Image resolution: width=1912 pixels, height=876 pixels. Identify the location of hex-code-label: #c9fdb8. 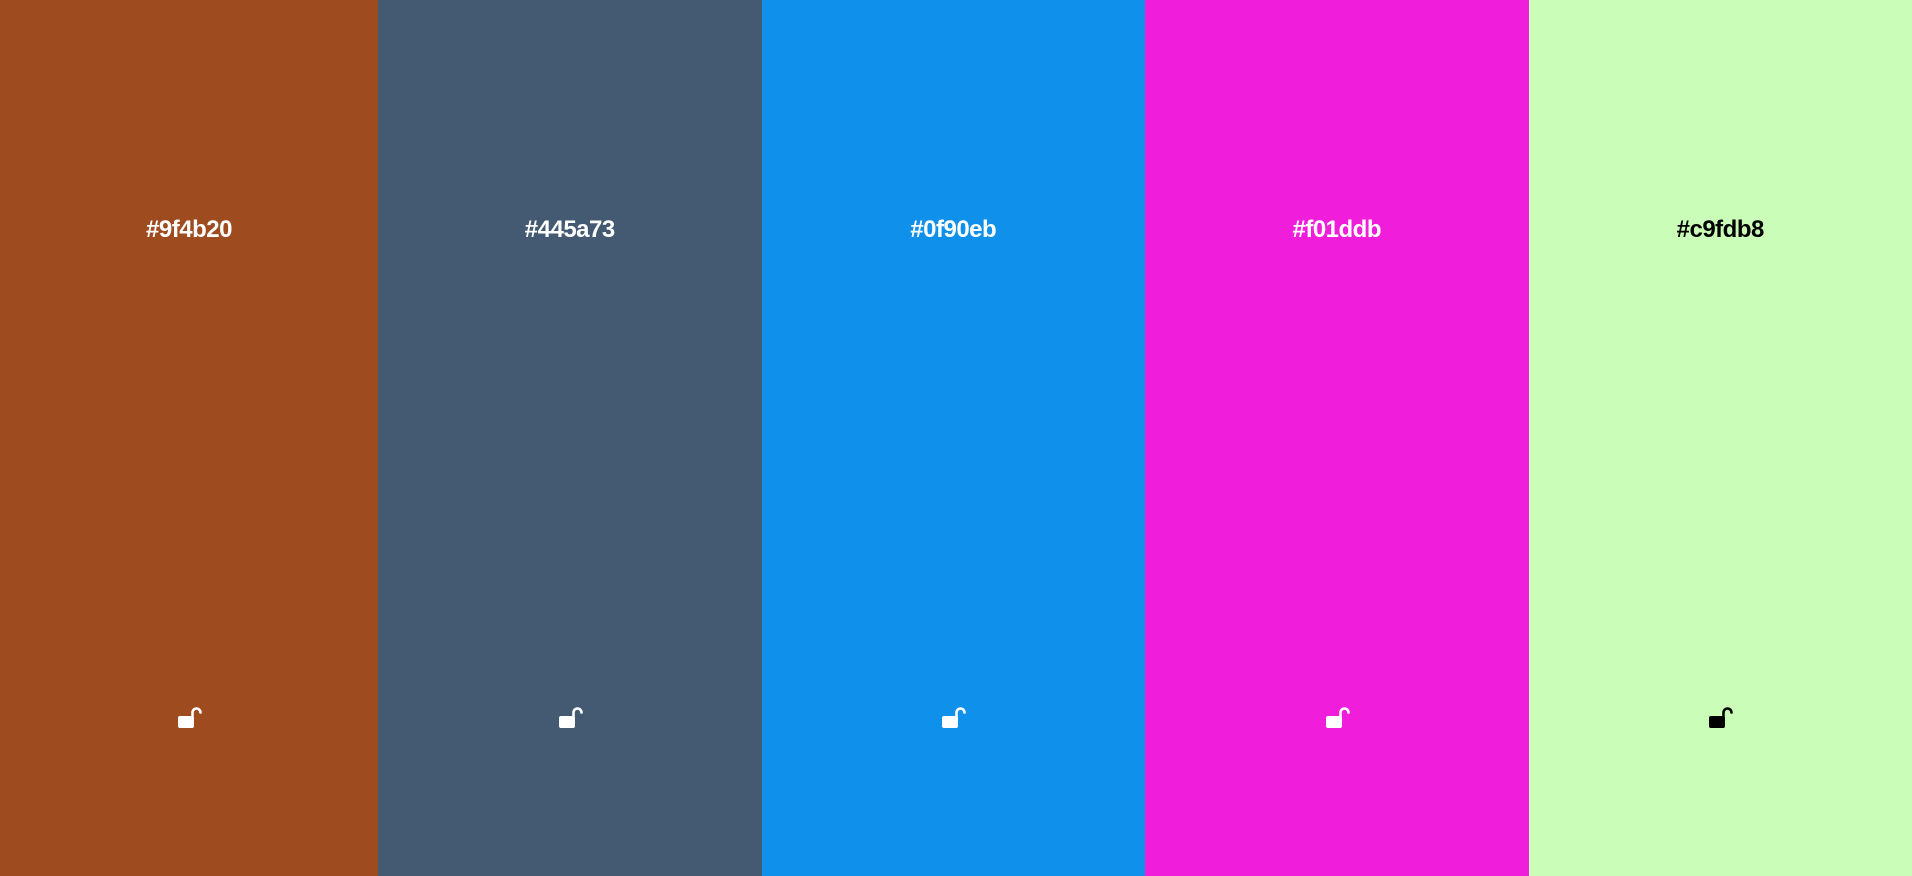
(1720, 230).